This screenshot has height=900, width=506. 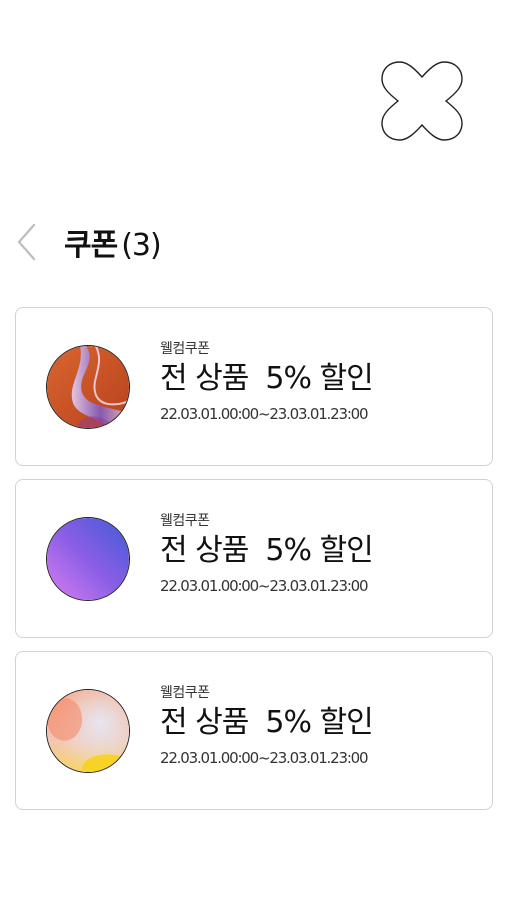 I want to click on coupon-count: (3), so click(x=141, y=245).